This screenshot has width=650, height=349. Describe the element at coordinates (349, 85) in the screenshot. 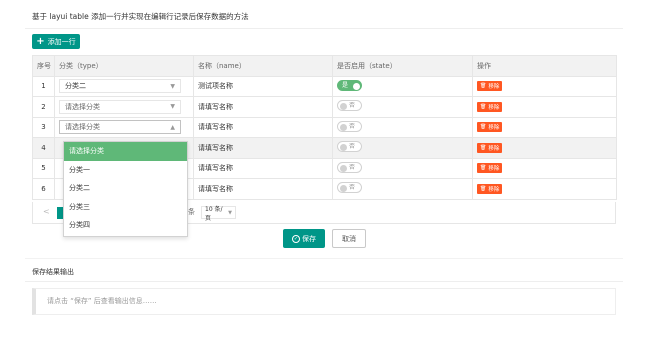

I see `state-toggle: 是` at that location.